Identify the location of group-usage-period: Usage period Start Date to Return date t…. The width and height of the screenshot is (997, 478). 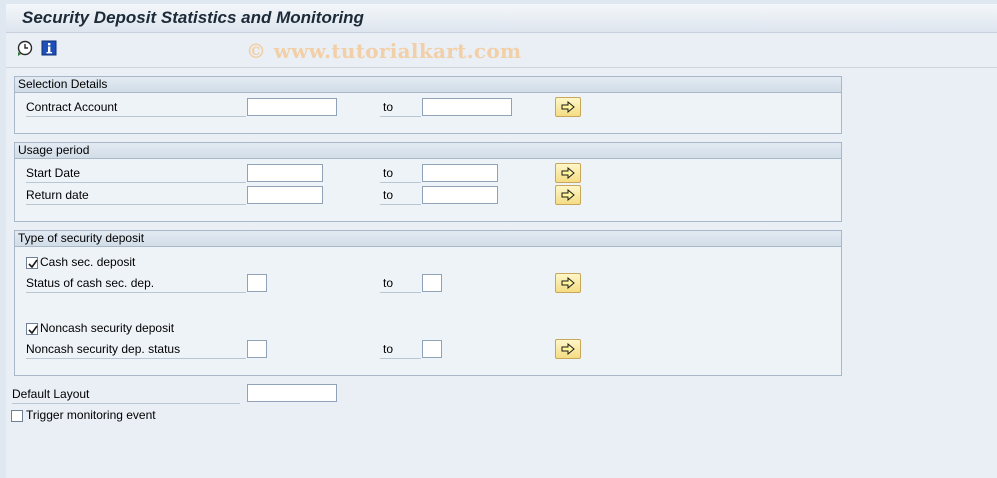
(428, 182).